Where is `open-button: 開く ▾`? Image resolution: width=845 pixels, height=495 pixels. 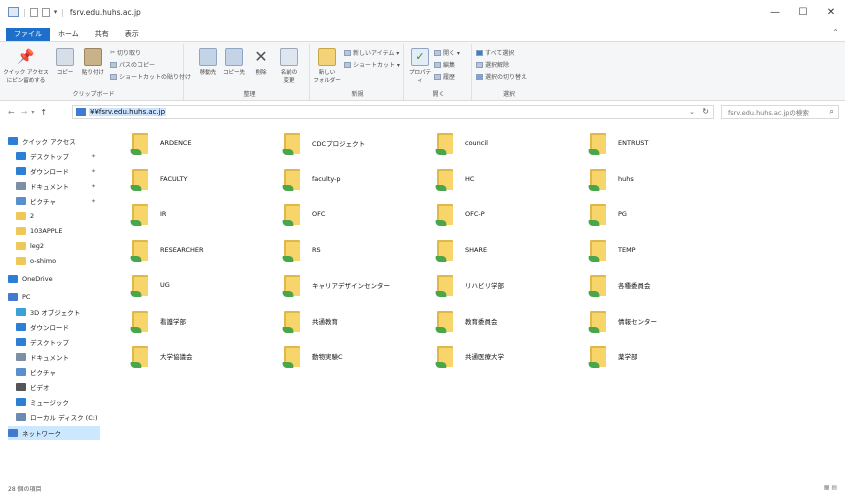 open-button: 開く ▾ is located at coordinates (447, 52).